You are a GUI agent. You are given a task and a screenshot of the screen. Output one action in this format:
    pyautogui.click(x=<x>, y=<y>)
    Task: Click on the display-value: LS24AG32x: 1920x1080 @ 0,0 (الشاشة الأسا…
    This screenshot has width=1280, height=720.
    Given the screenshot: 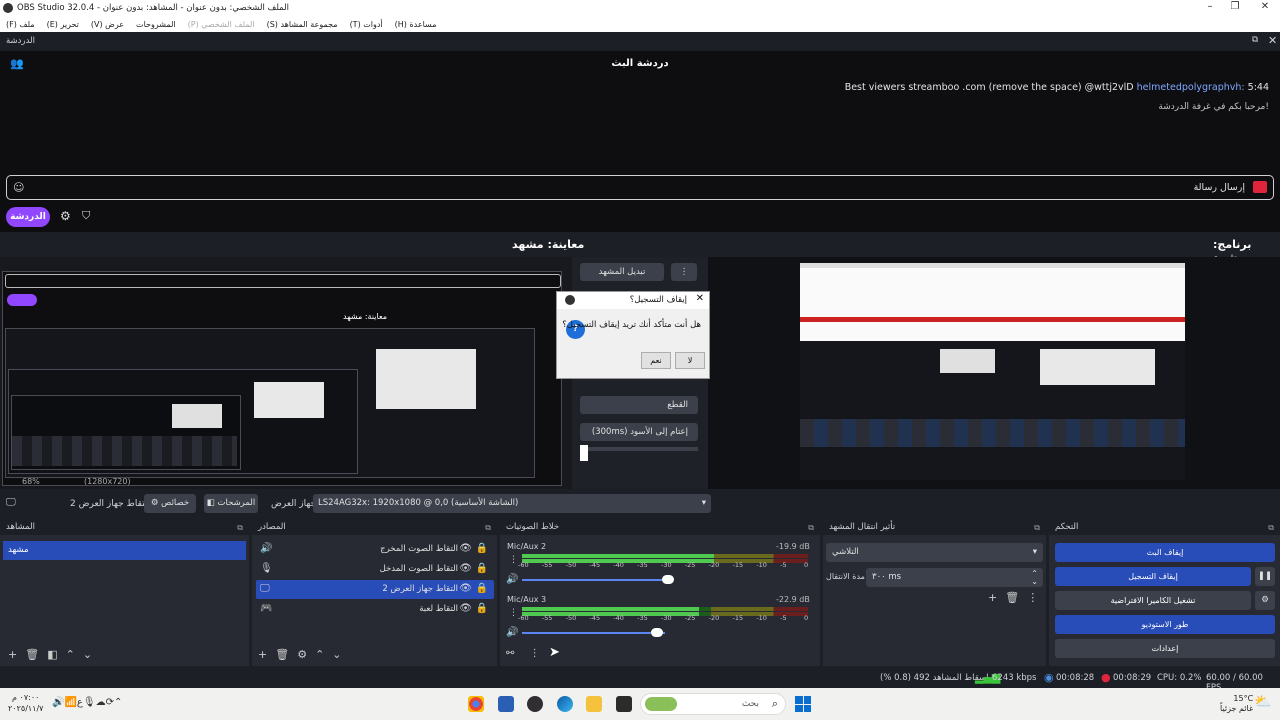 What is the action you would take?
    pyautogui.click(x=418, y=503)
    